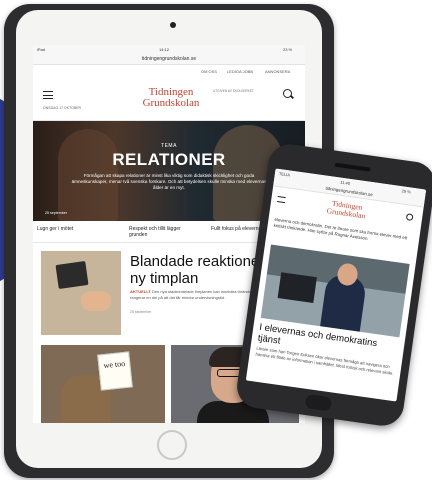 This screenshot has height=480, width=432. What do you see at coordinates (72, 229) in the screenshot?
I see `related-link: Lugn ger i mötet` at bounding box center [72, 229].